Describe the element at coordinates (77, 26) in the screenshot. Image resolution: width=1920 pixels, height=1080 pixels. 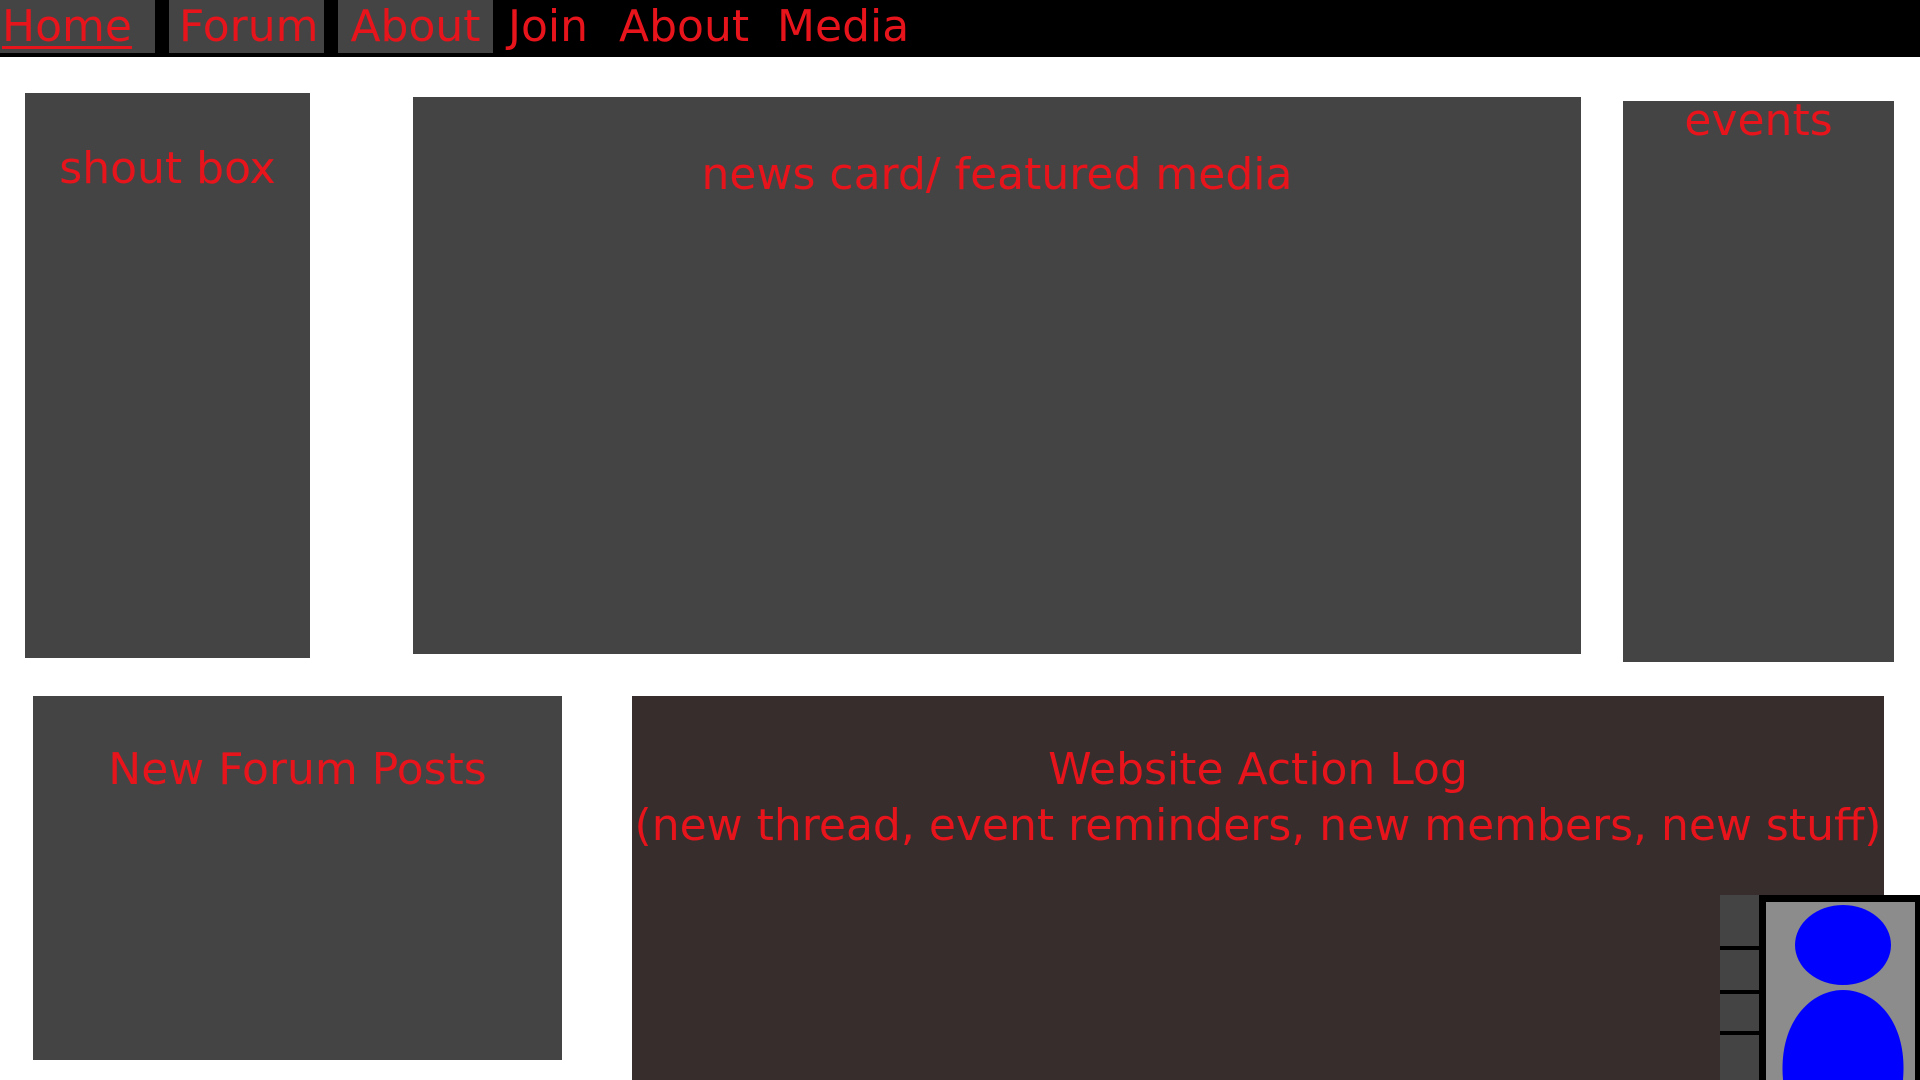
I see `nav-home-link: Home` at that location.